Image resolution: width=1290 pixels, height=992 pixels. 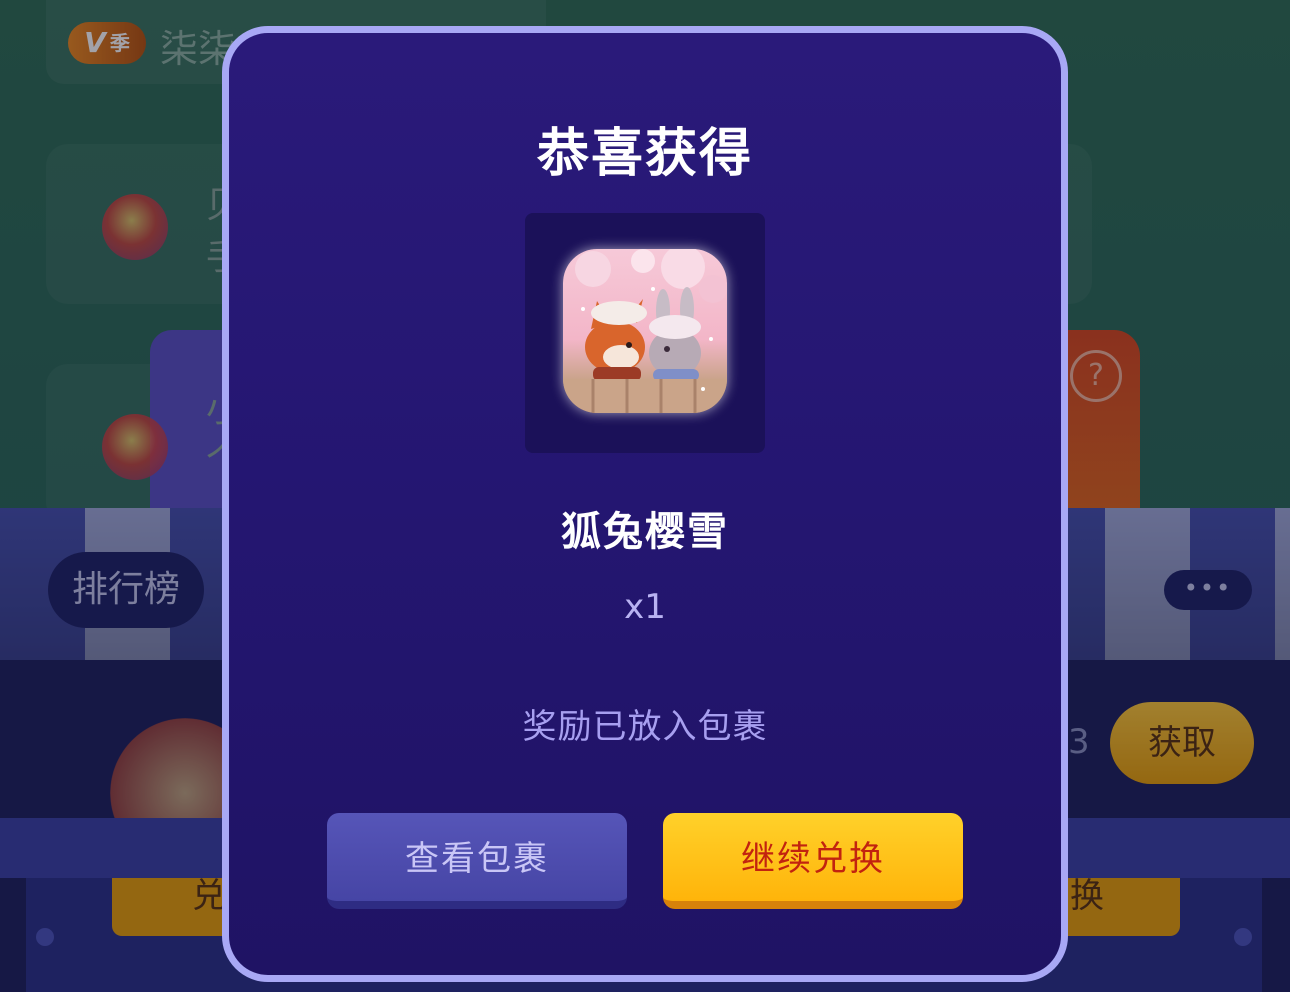 What do you see at coordinates (477, 861) in the screenshot?
I see `view-package-button: 查看包裹` at bounding box center [477, 861].